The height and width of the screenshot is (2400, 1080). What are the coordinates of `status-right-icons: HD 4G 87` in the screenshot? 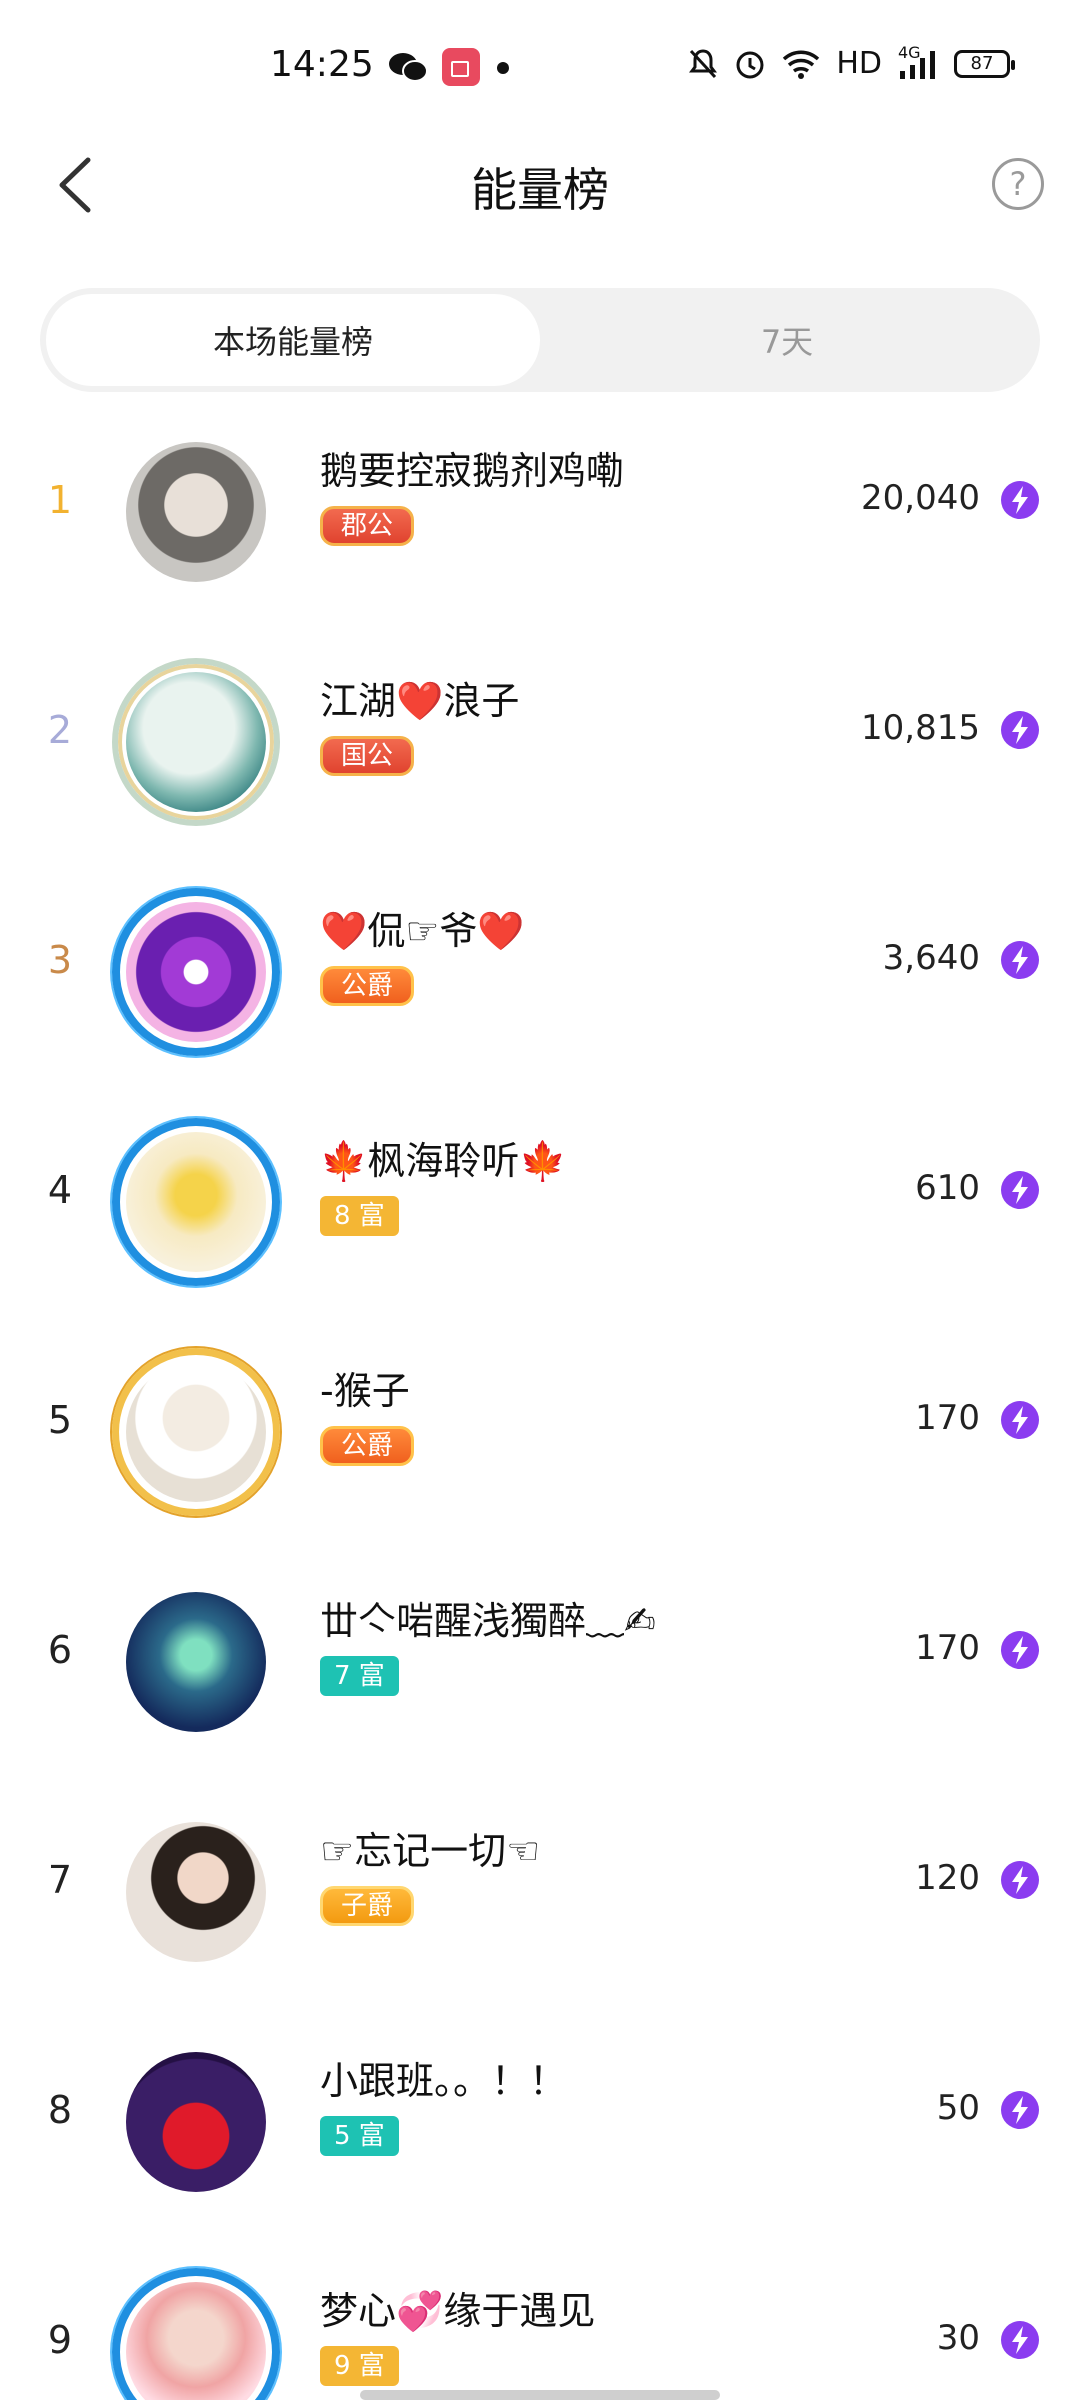 It's located at (851, 62).